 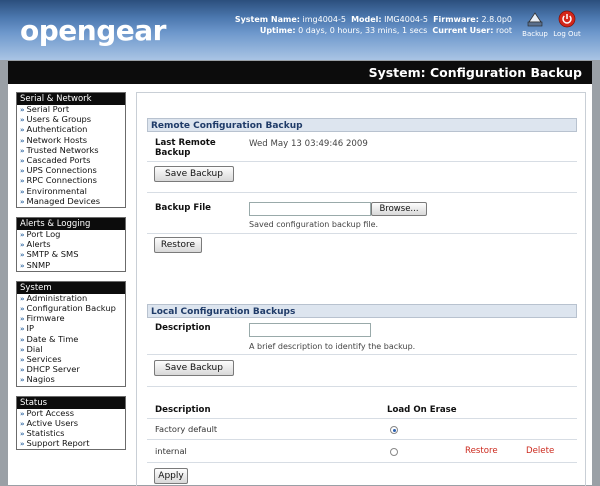 What do you see at coordinates (62, 149) in the screenshot?
I see `sidebar-item-label: Trusted Networks` at bounding box center [62, 149].